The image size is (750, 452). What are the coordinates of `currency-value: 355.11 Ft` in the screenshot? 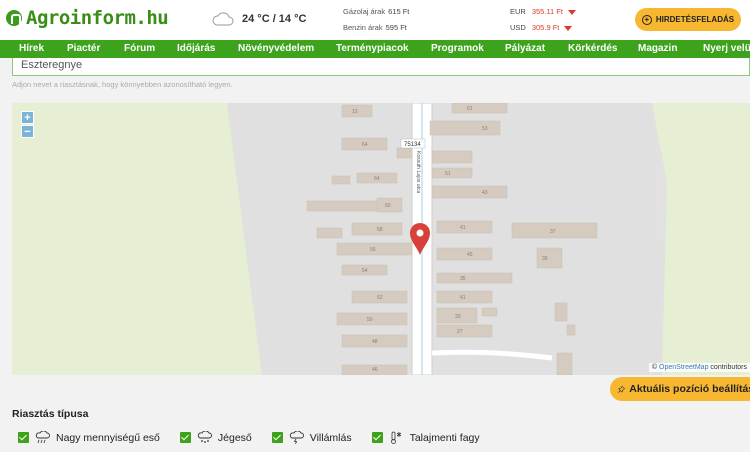 It's located at (547, 11).